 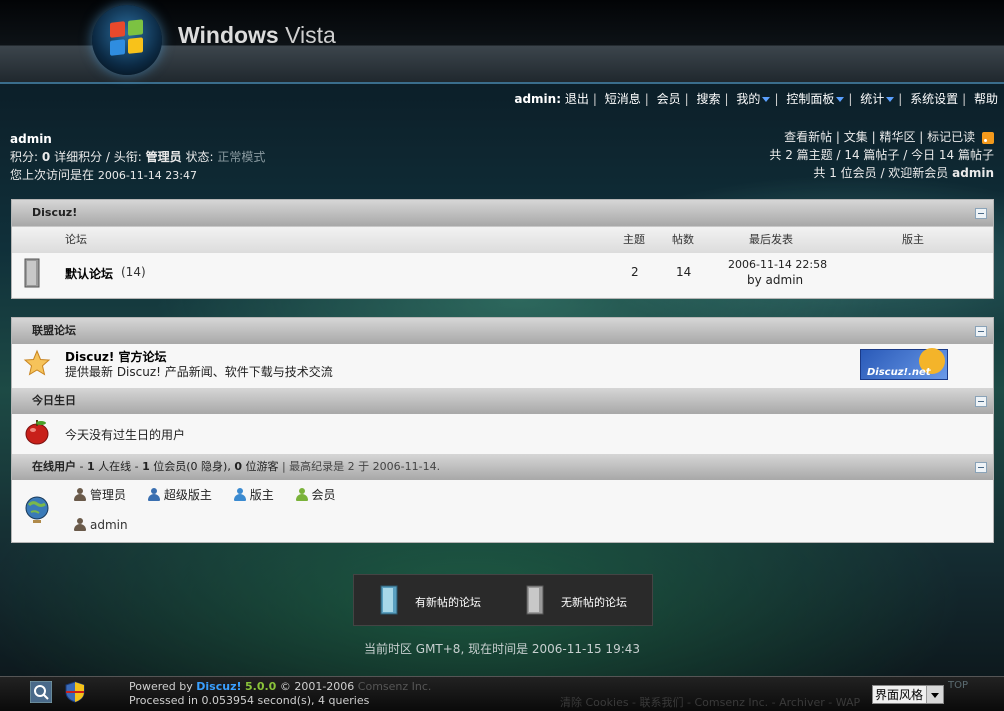 What do you see at coordinates (899, 695) in the screenshot?
I see `style-select-value: 界面风格` at bounding box center [899, 695].